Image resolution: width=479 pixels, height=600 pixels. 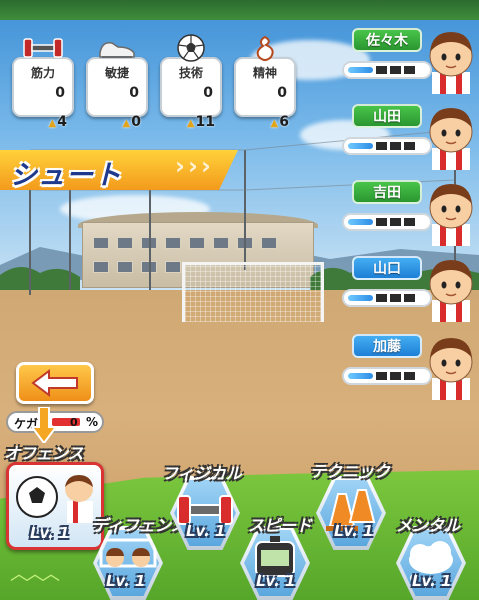 I want to click on stat-bonus-value: 6, so click(x=284, y=122).